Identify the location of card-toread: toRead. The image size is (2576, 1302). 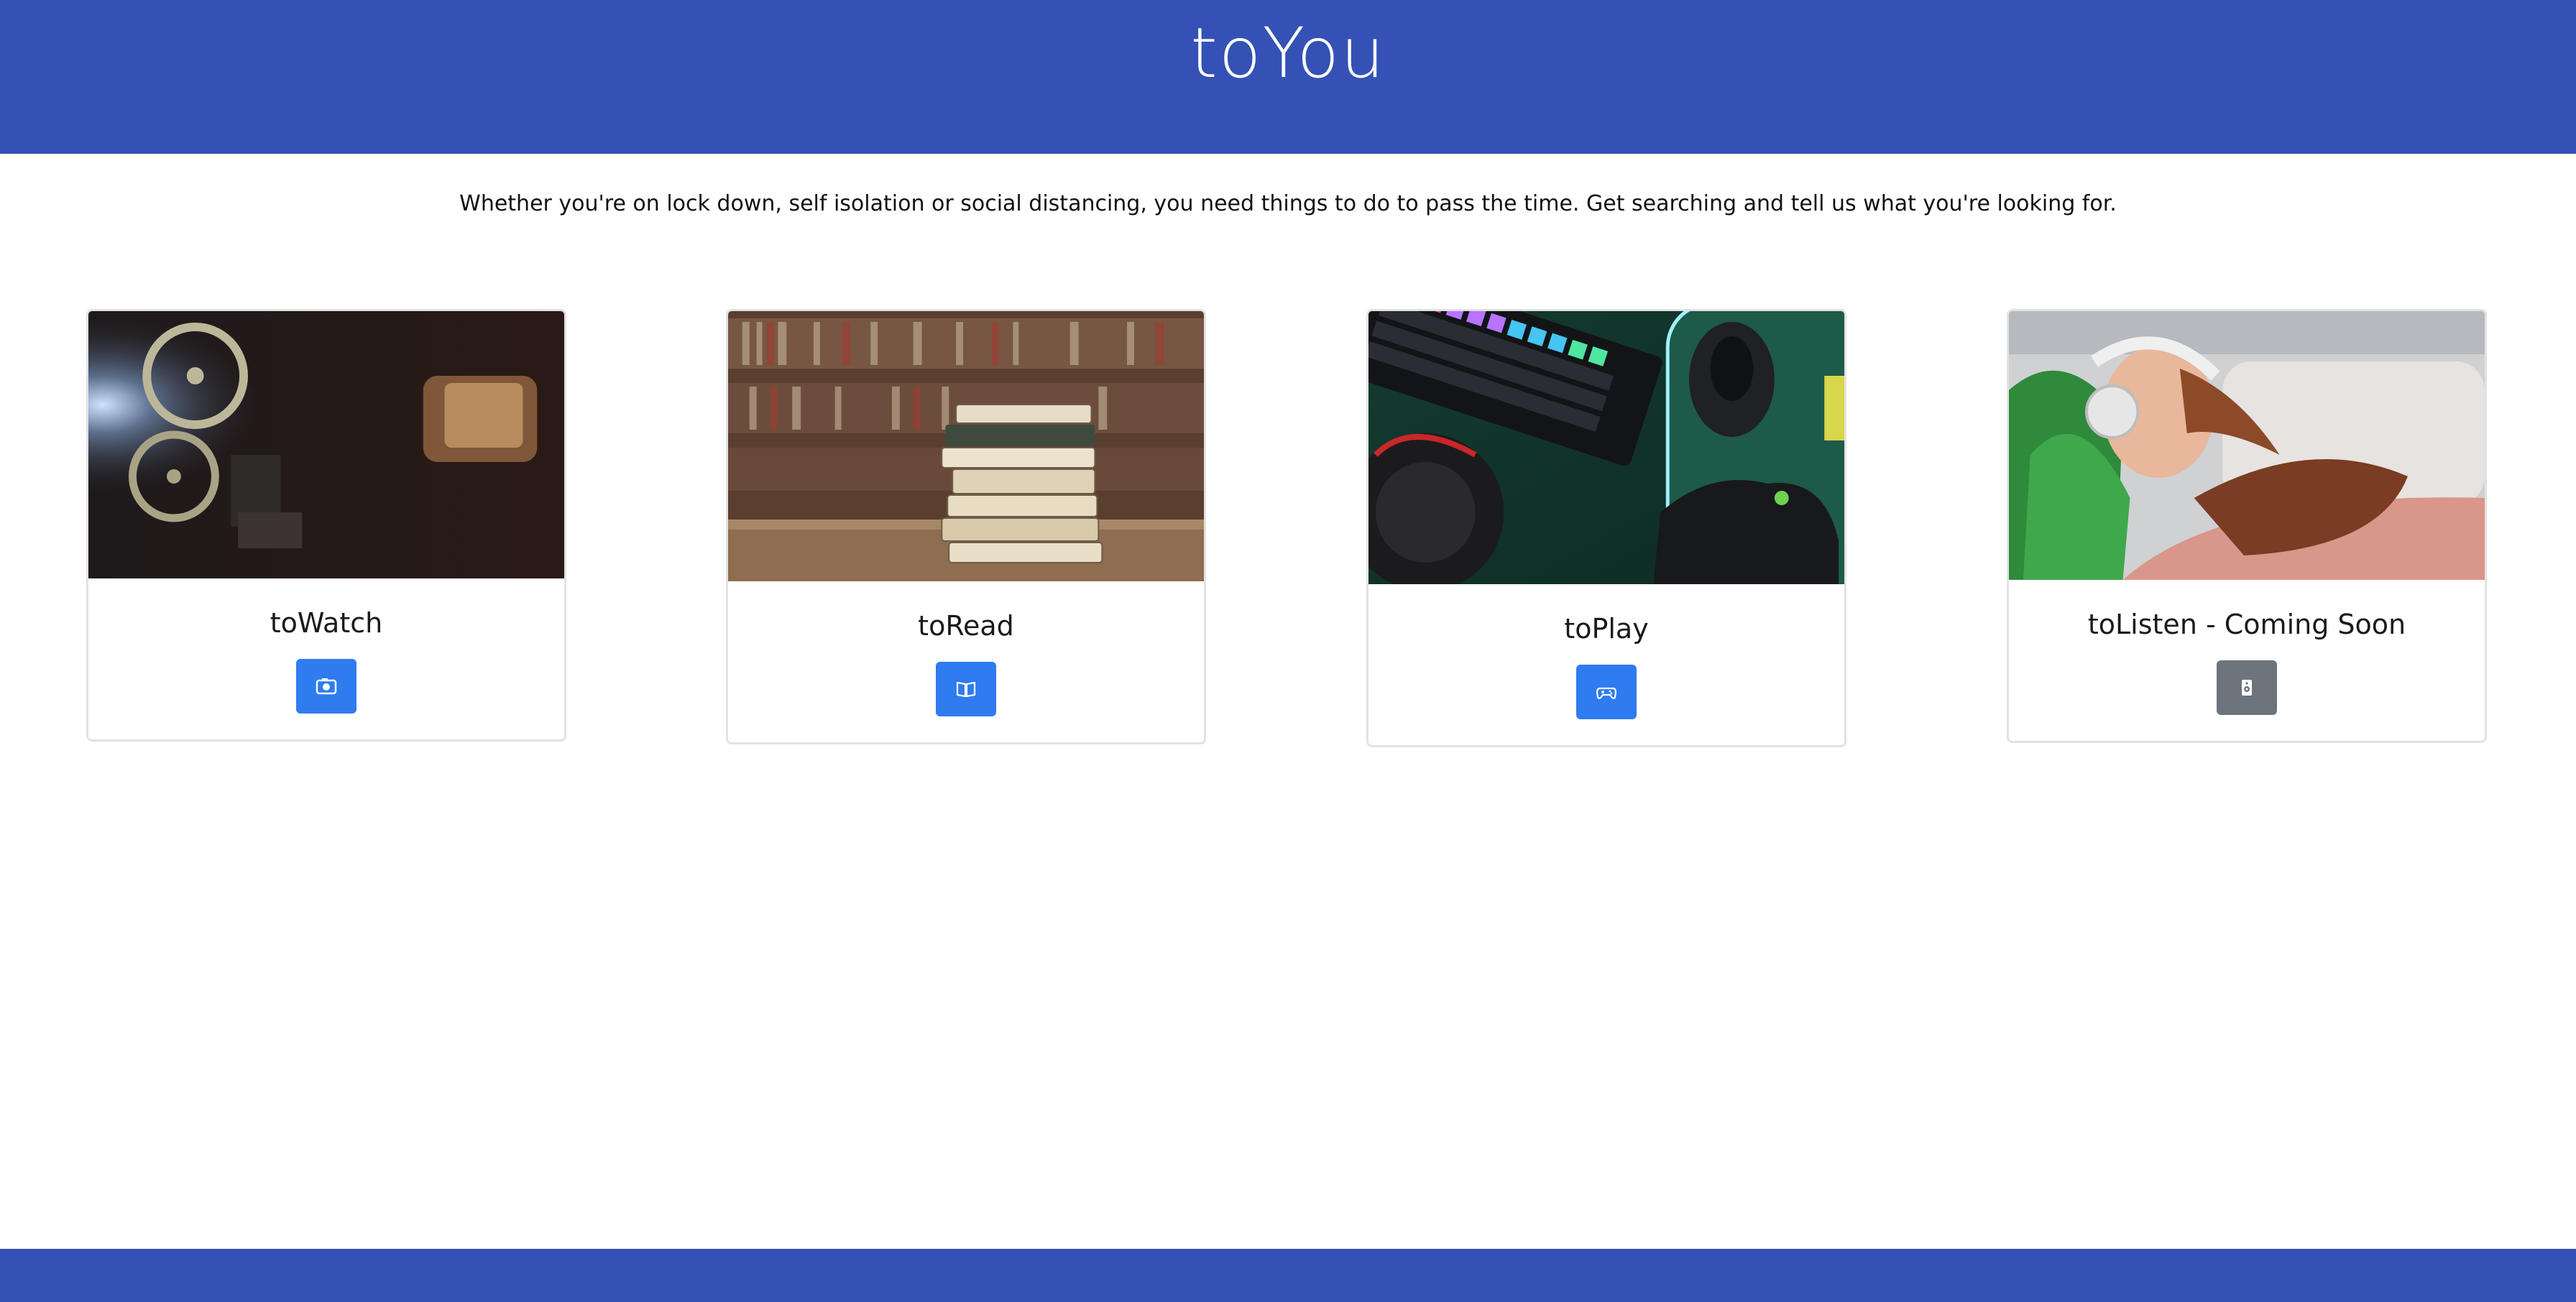
(966, 526).